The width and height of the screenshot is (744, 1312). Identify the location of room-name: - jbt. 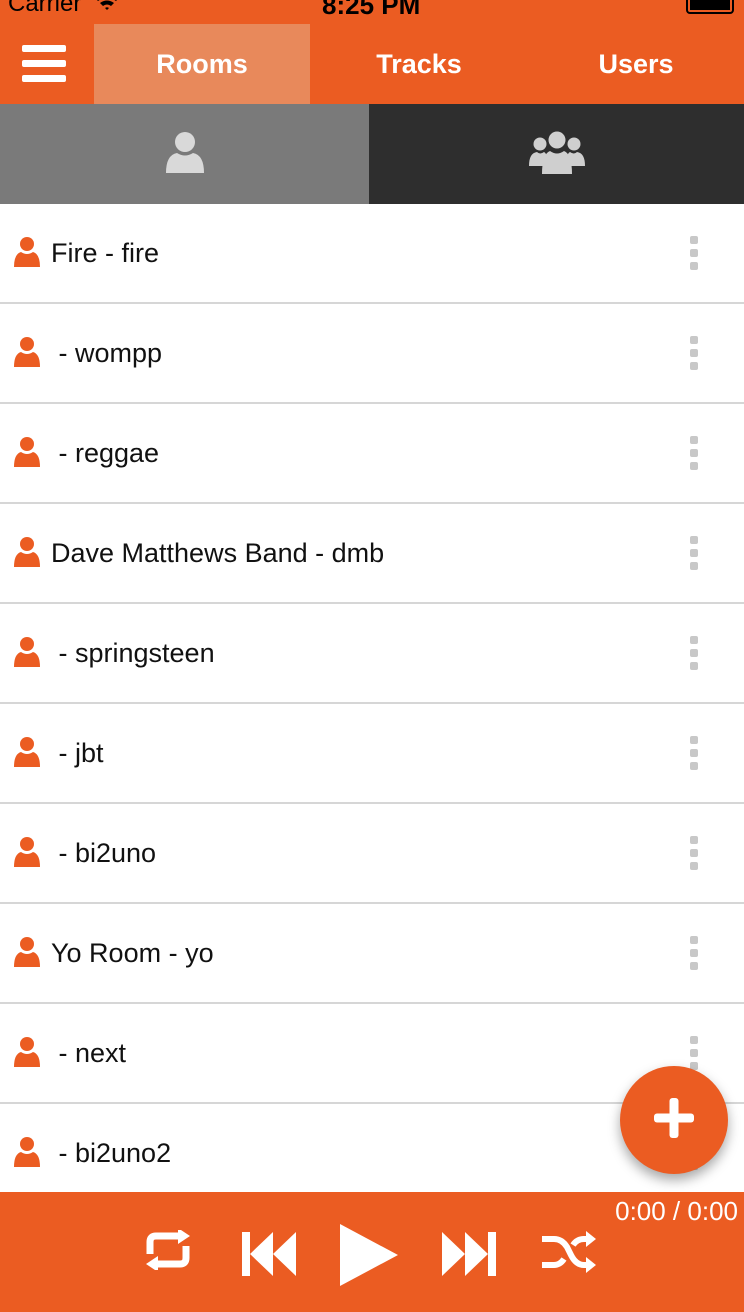
(77, 752).